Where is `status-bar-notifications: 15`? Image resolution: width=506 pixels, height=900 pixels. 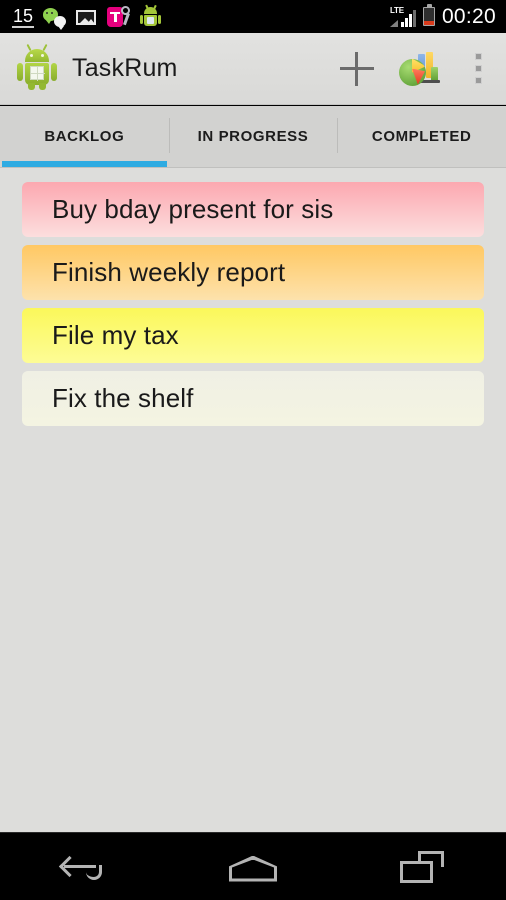
status-bar-notifications: 15 is located at coordinates (201, 17).